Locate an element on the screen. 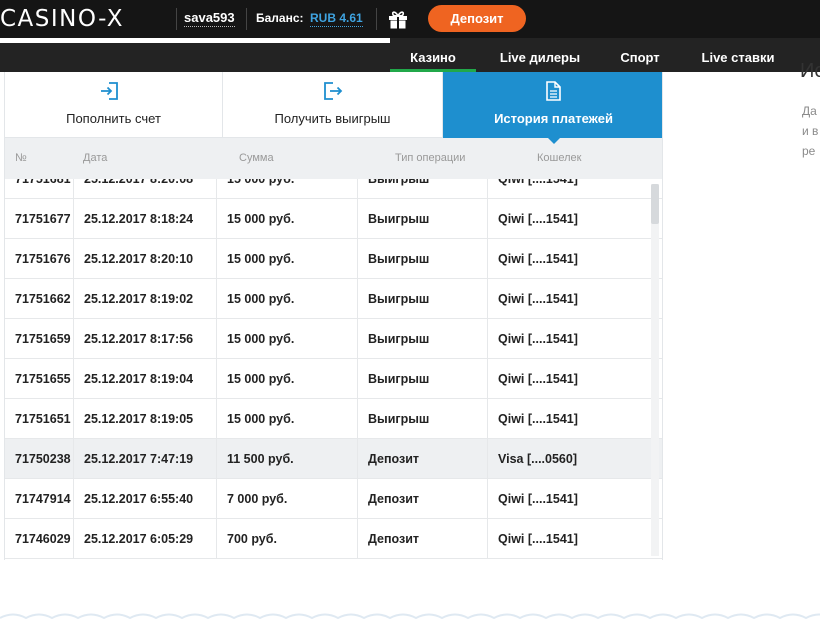 The width and height of the screenshot is (820, 625). cell-date: 25.12.2017 8:19:02 is located at coordinates (145, 299).